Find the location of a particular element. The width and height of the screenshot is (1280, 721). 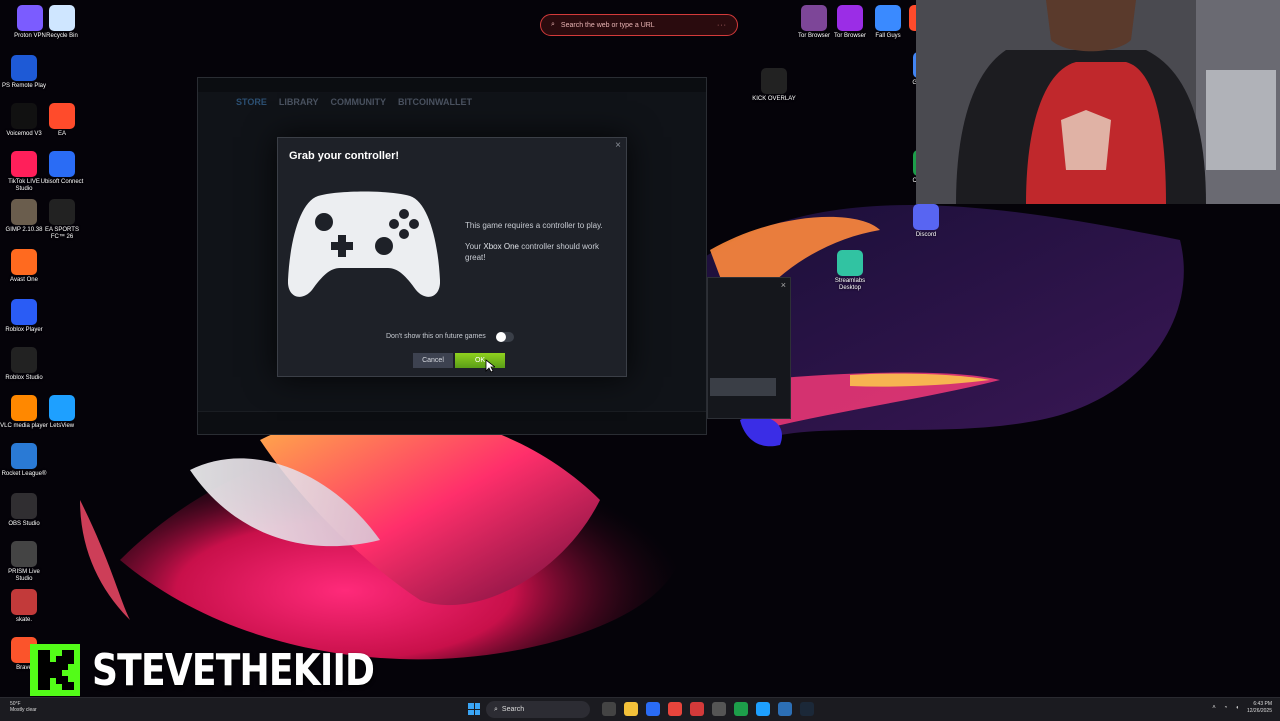

steam-bottom-bar is located at coordinates (452, 422).